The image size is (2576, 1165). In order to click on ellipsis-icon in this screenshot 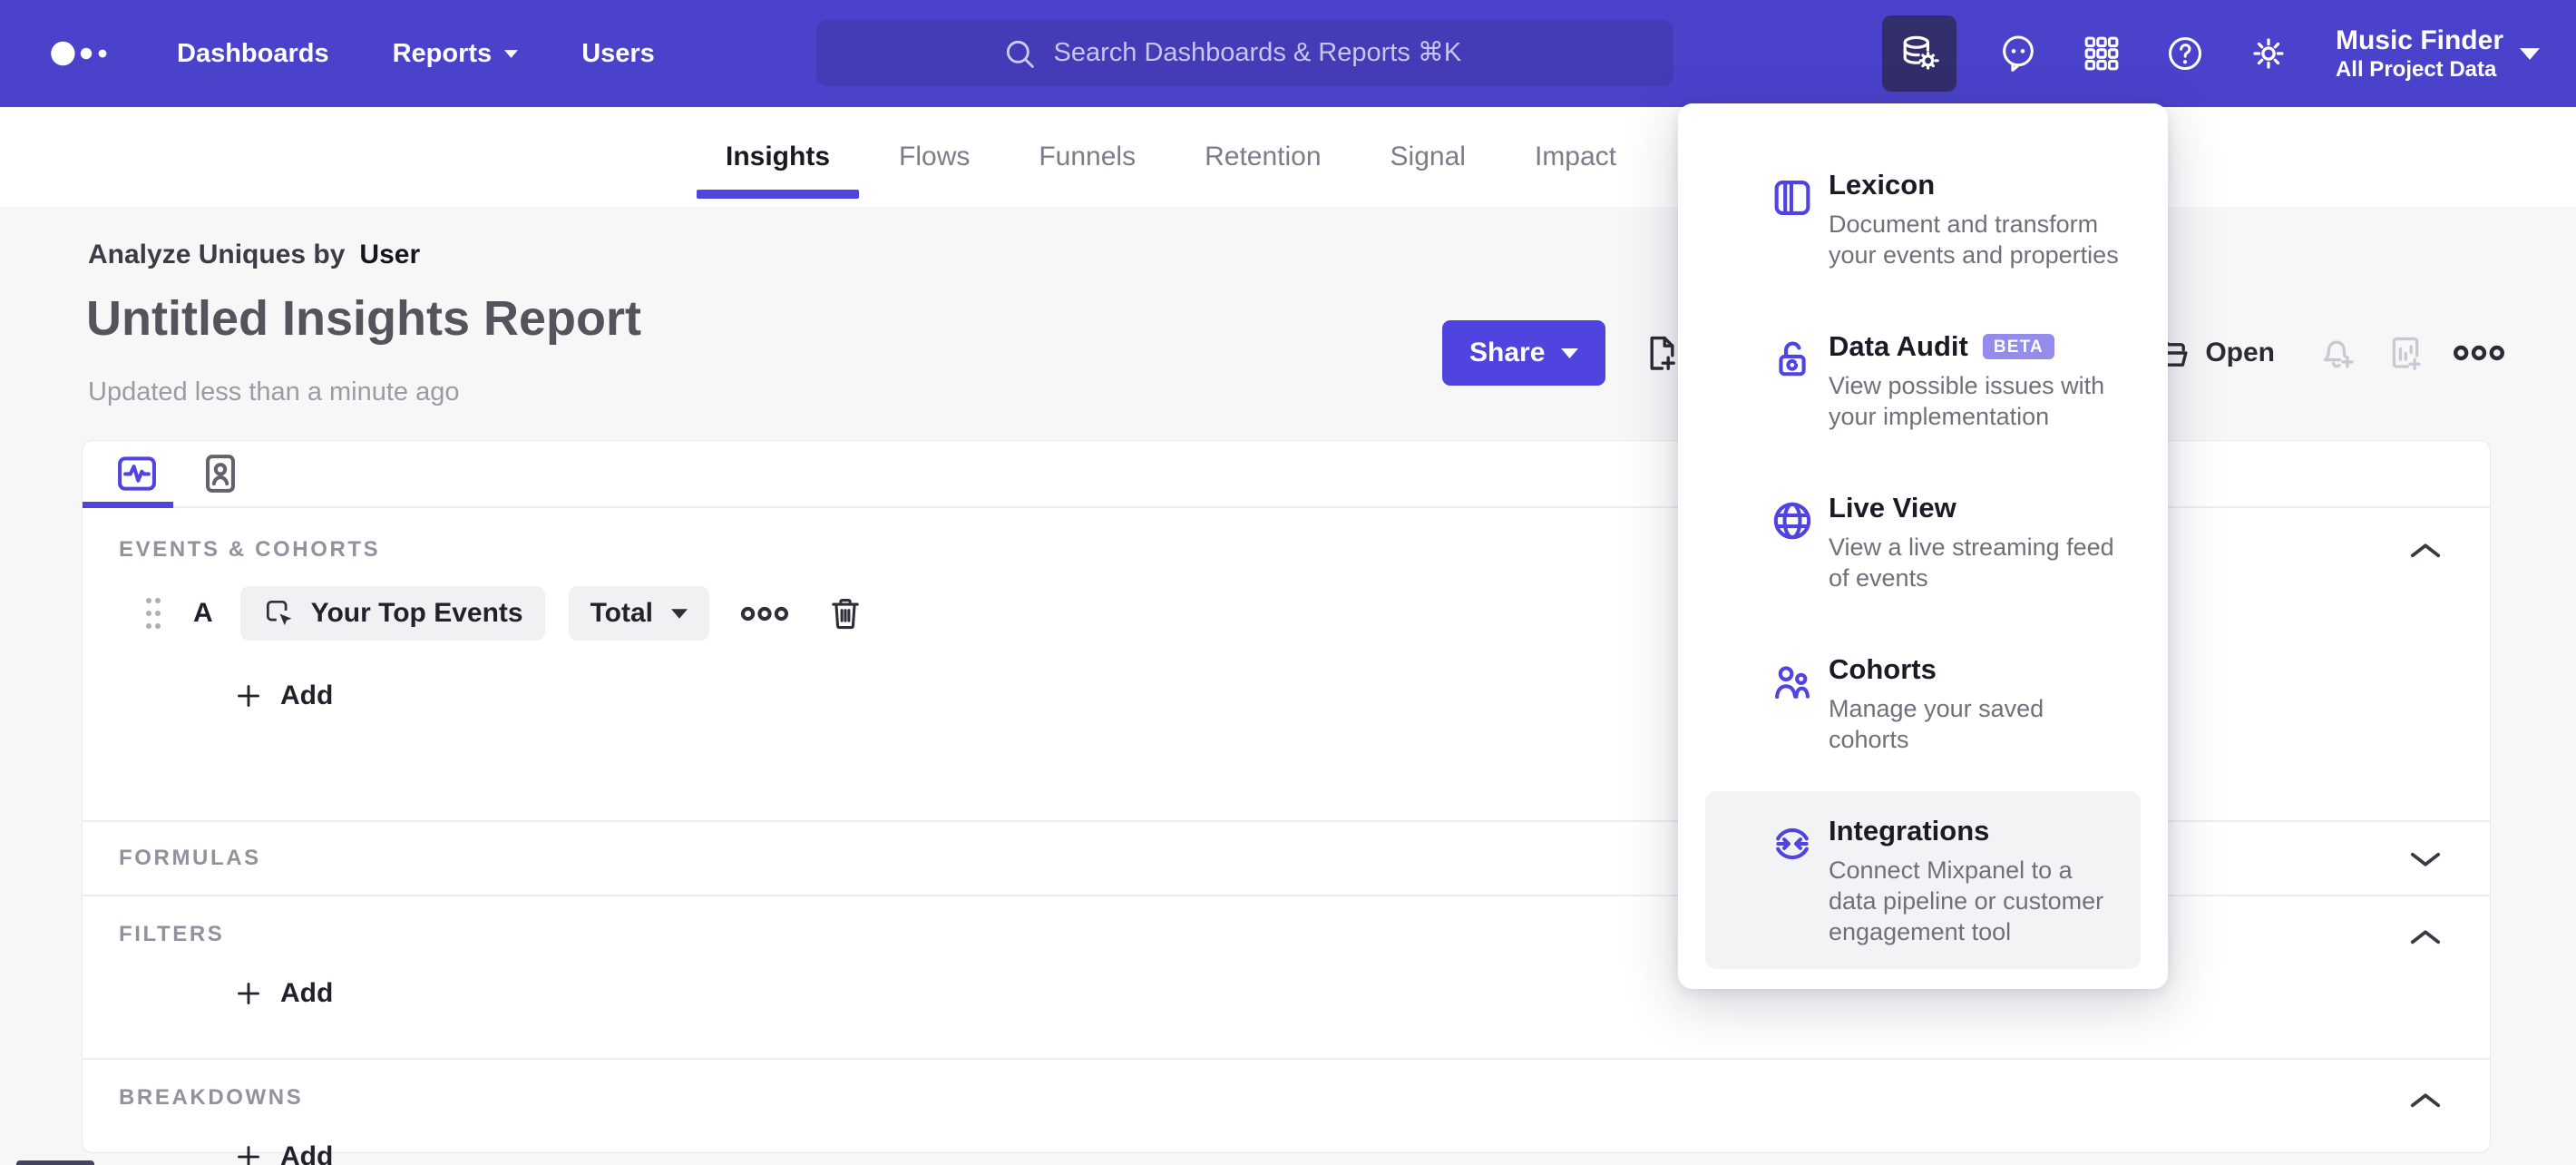, I will do `click(2478, 353)`.